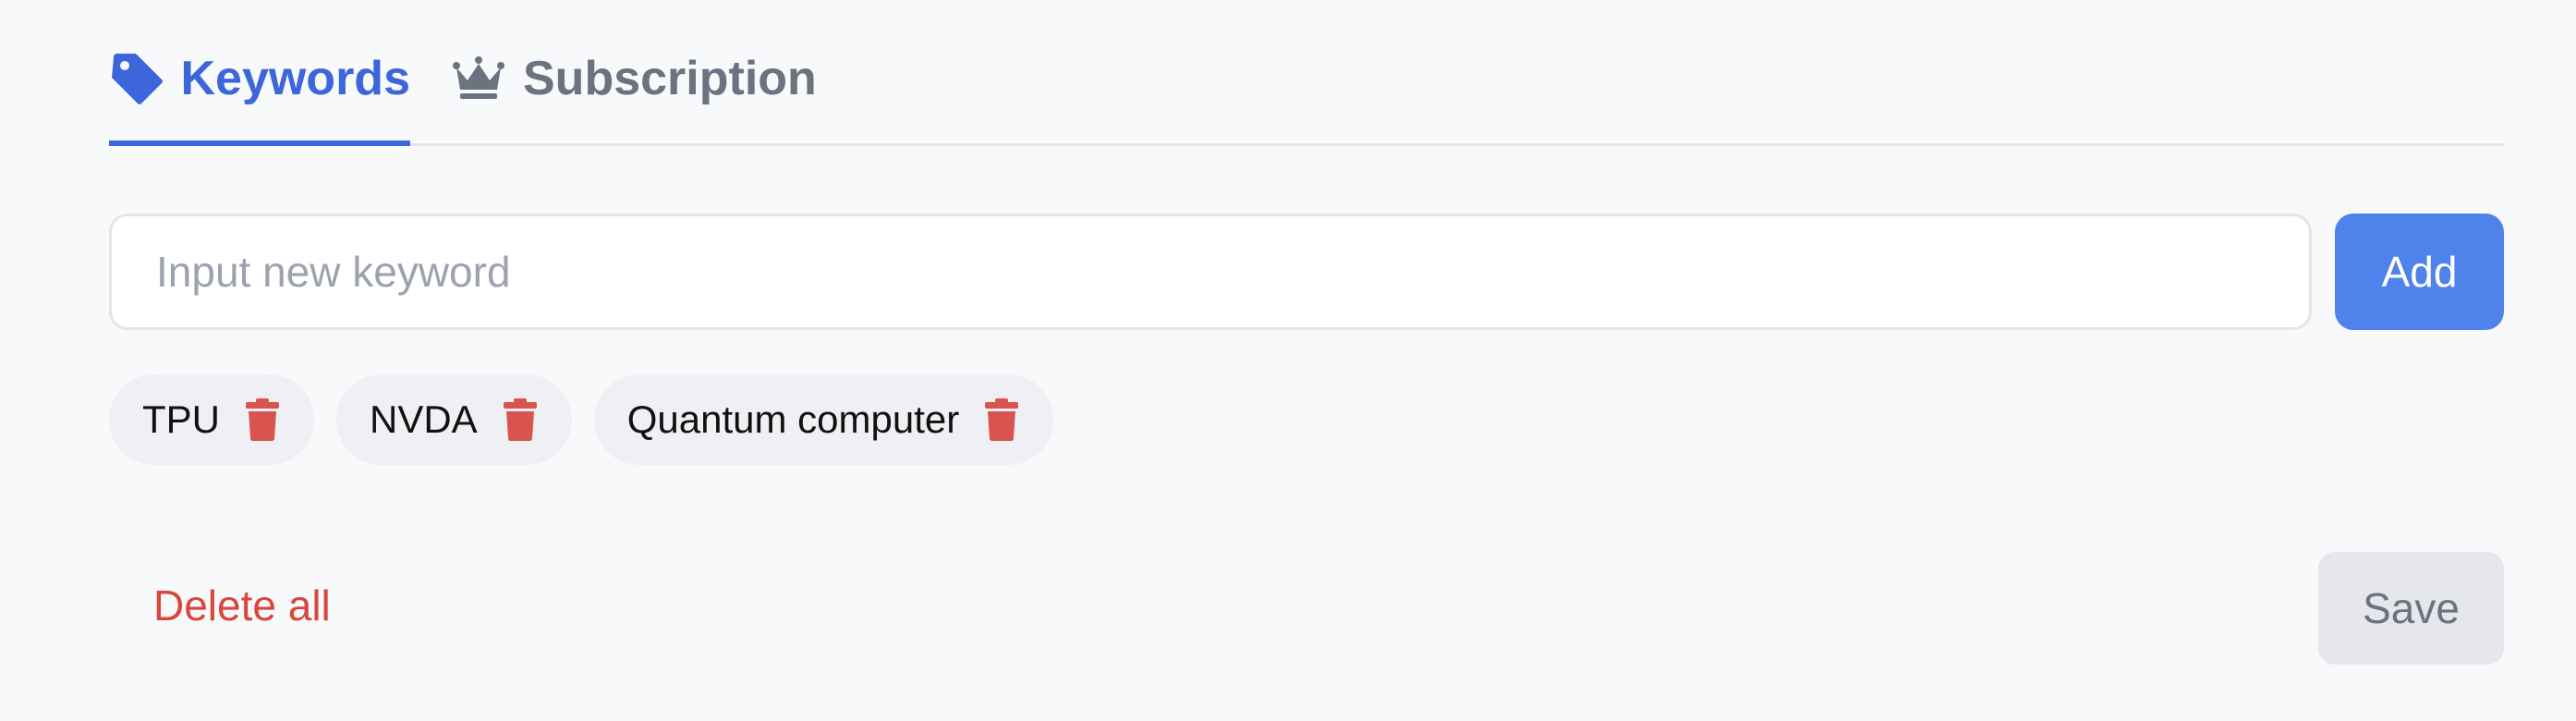 The image size is (2576, 721). What do you see at coordinates (295, 78) in the screenshot?
I see `tab-keywords-label: Keywords` at bounding box center [295, 78].